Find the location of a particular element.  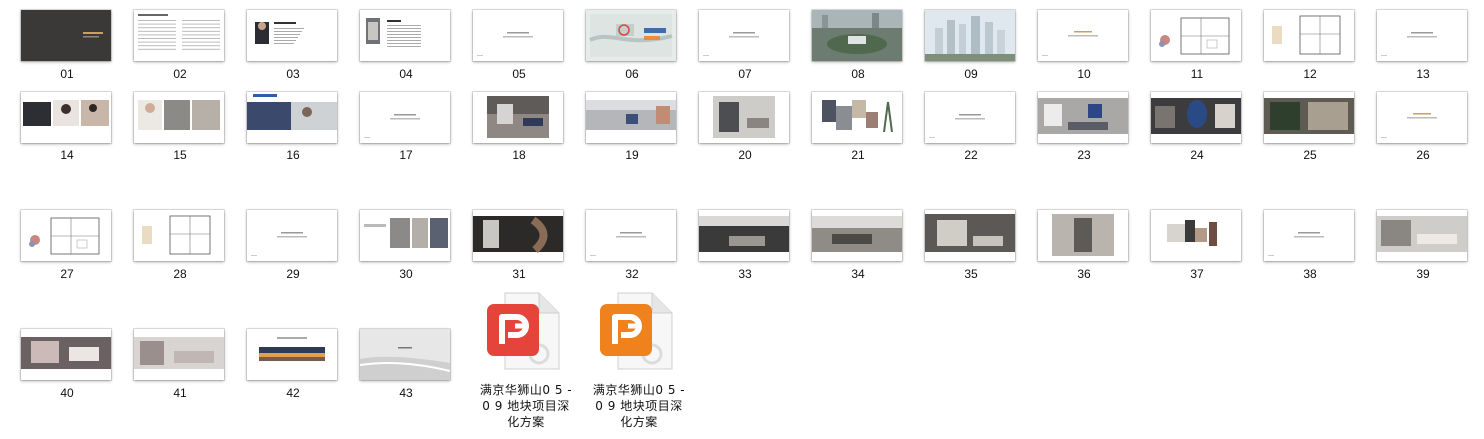

slide-thumbnail-item: 33 is located at coordinates (746, 246).